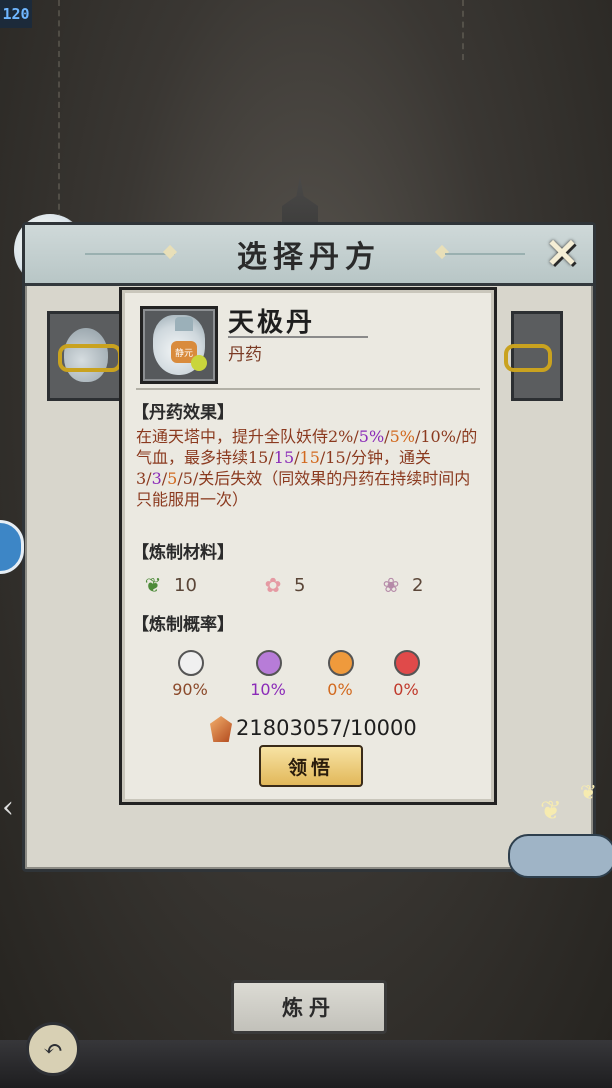  What do you see at coordinates (245, 355) in the screenshot?
I see `item-type: 丹药` at bounding box center [245, 355].